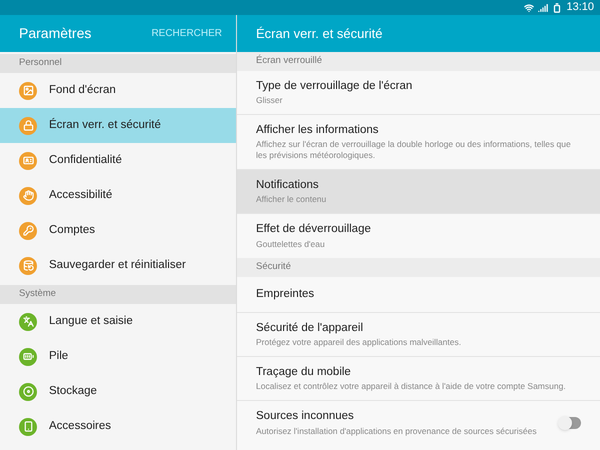 This screenshot has width=600, height=450. I want to click on sidebar-item: Comptes, so click(118, 230).